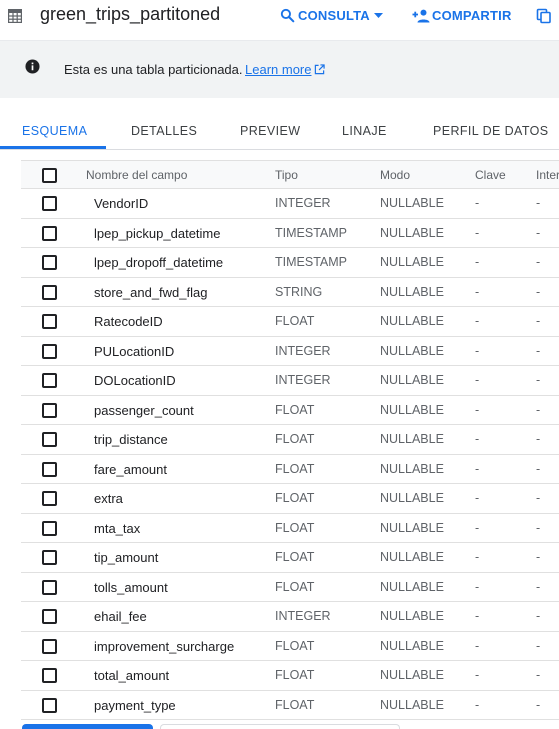 The height and width of the screenshot is (729, 559). I want to click on field-name: passenger_count, so click(144, 411).